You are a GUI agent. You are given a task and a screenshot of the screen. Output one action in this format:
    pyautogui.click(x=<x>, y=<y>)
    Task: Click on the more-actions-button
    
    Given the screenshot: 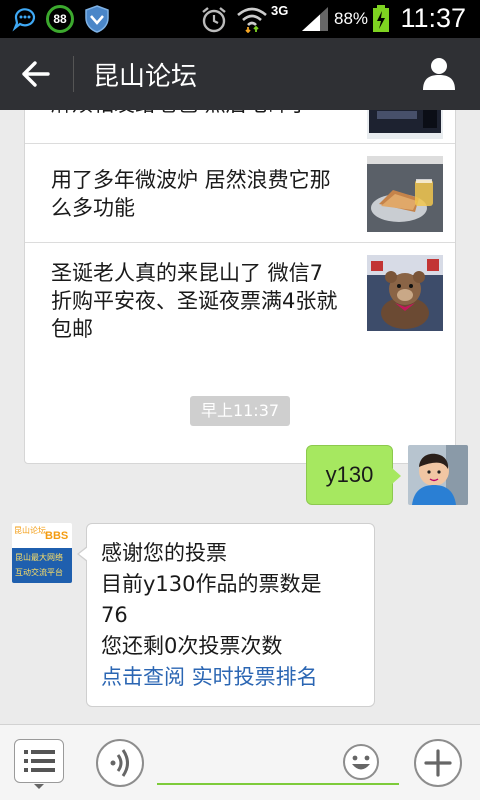 What is the action you would take?
    pyautogui.click(x=438, y=763)
    